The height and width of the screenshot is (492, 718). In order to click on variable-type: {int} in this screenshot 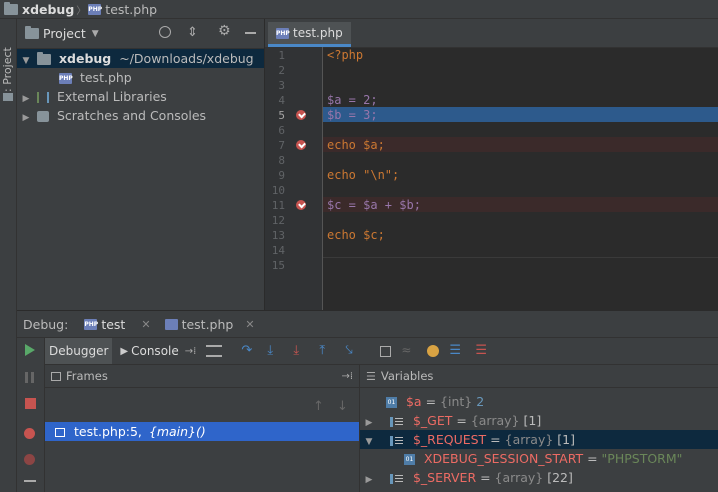, I will do `click(456, 401)`.